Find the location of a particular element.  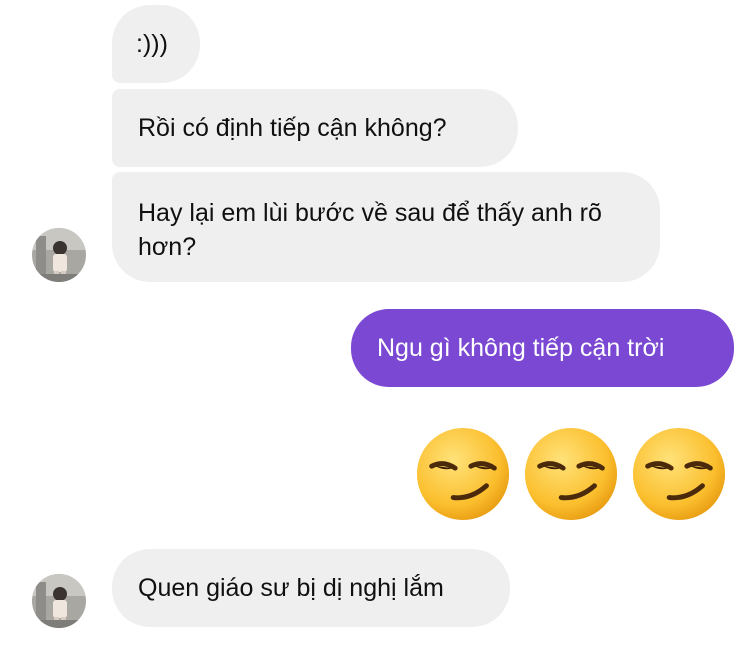

emoji-message is located at coordinates (572, 475).